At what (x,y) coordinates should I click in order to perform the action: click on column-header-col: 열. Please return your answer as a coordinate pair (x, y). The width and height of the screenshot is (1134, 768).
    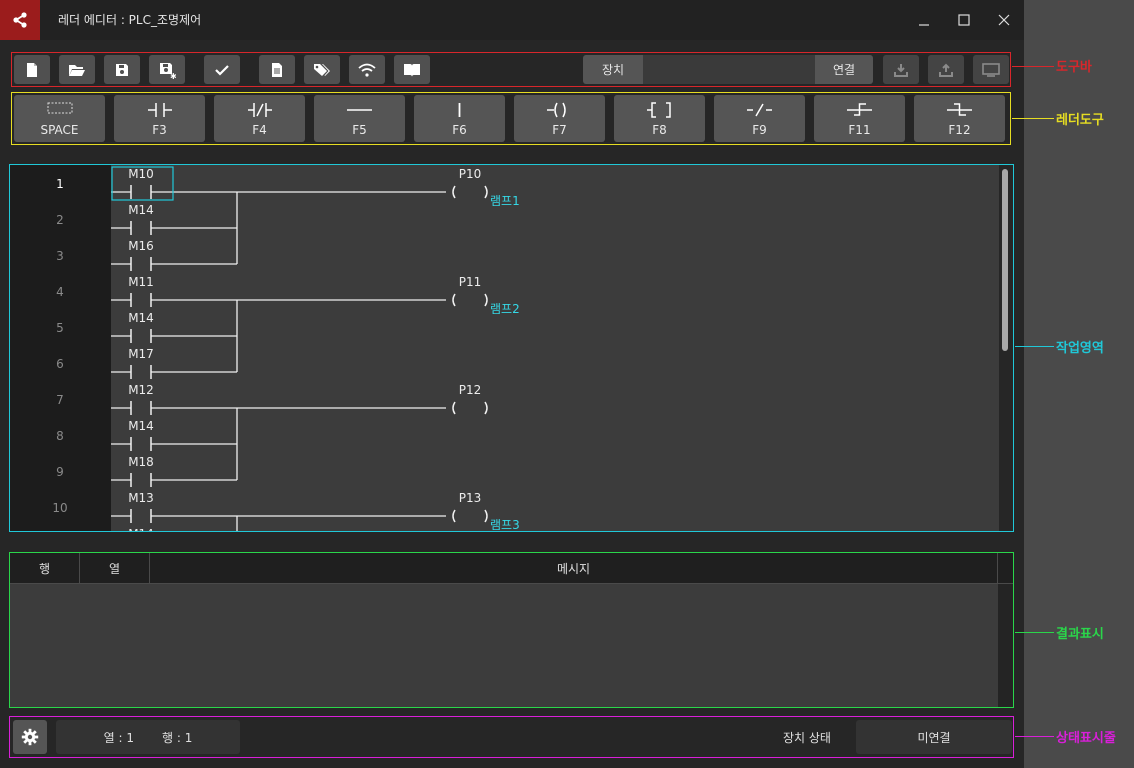
    Looking at the image, I should click on (115, 568).